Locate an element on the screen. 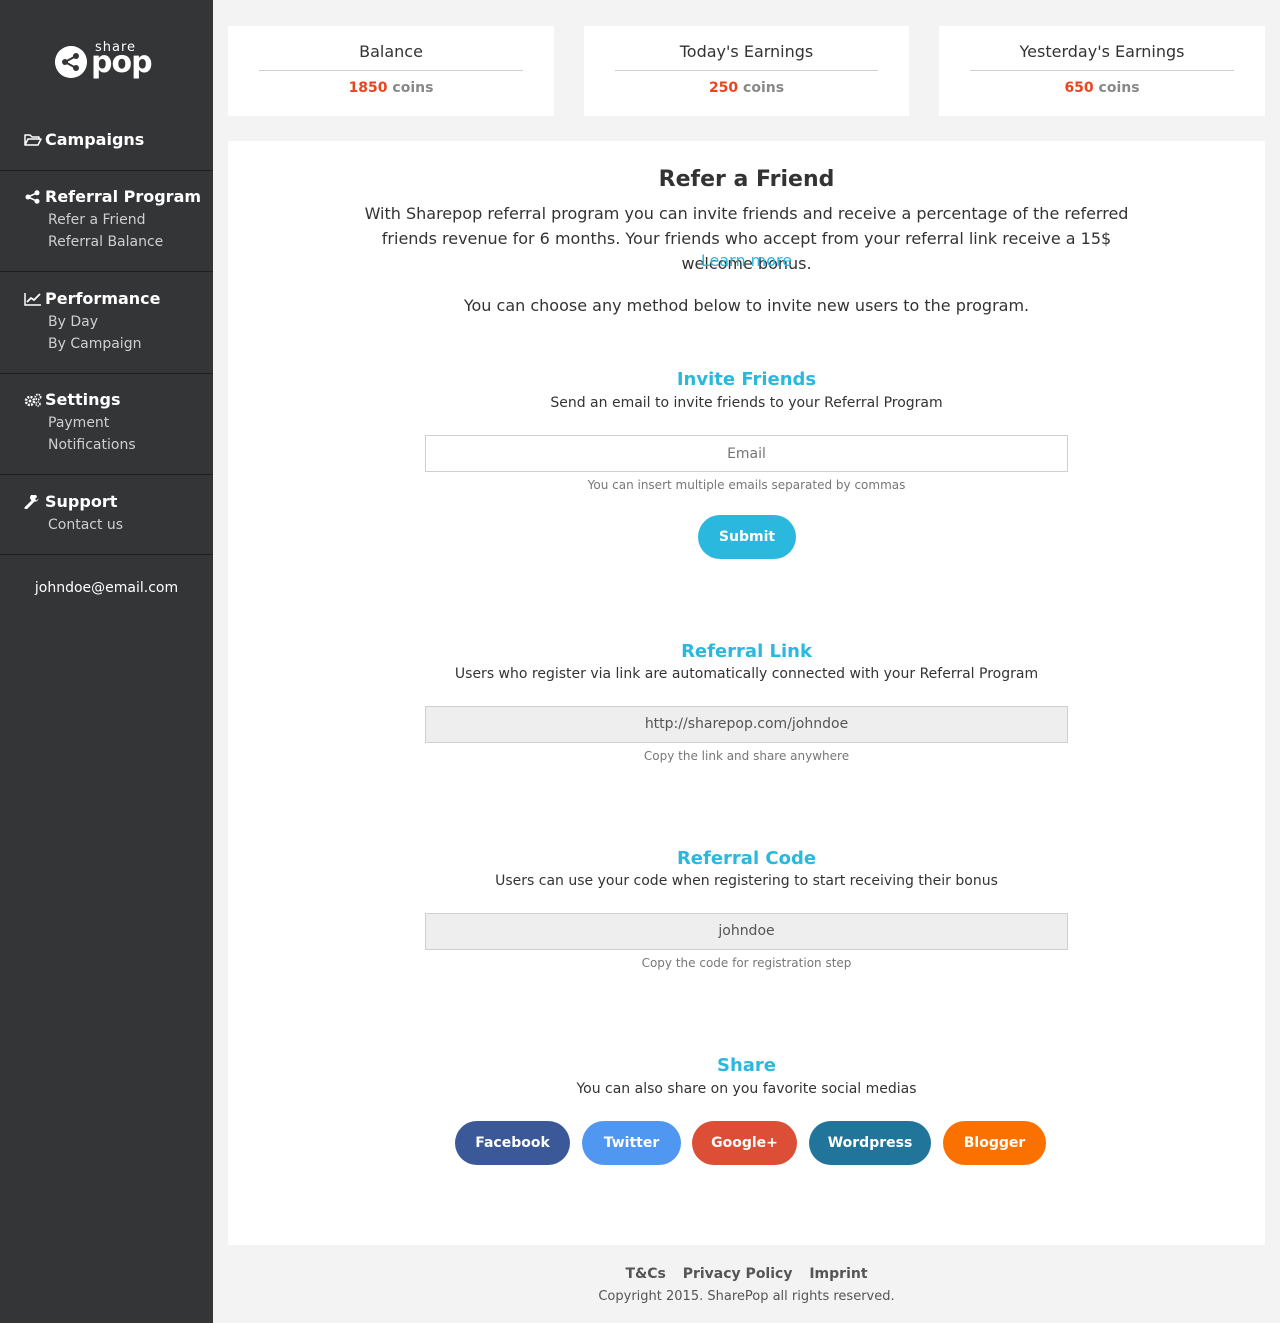  nav-campaigns-label: Campaigns is located at coordinates (95, 139).